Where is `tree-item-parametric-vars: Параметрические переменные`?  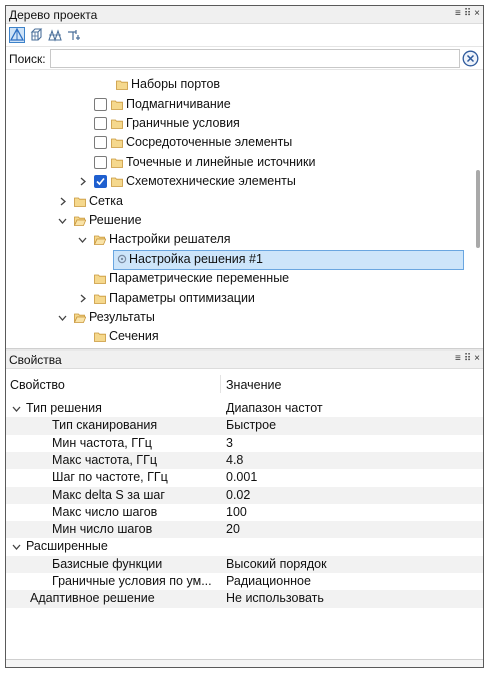 tree-item-parametric-vars: Параметрические переменные is located at coordinates (240, 278).